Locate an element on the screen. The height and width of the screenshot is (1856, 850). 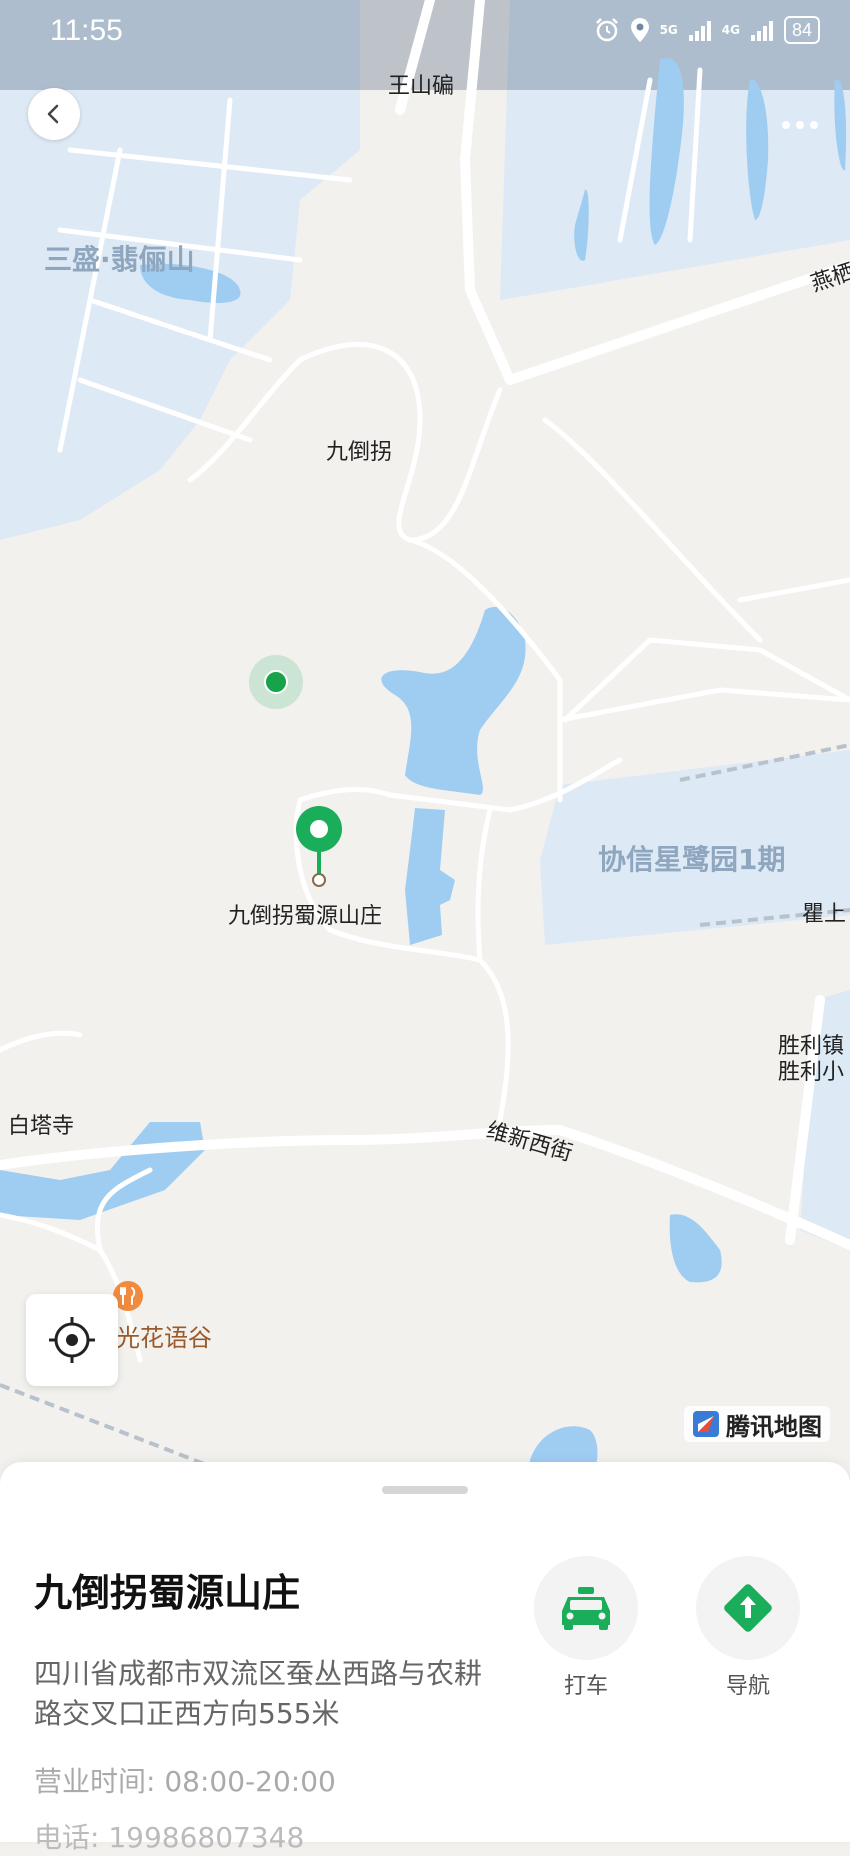
sheet-drag-handle is located at coordinates (425, 1490).